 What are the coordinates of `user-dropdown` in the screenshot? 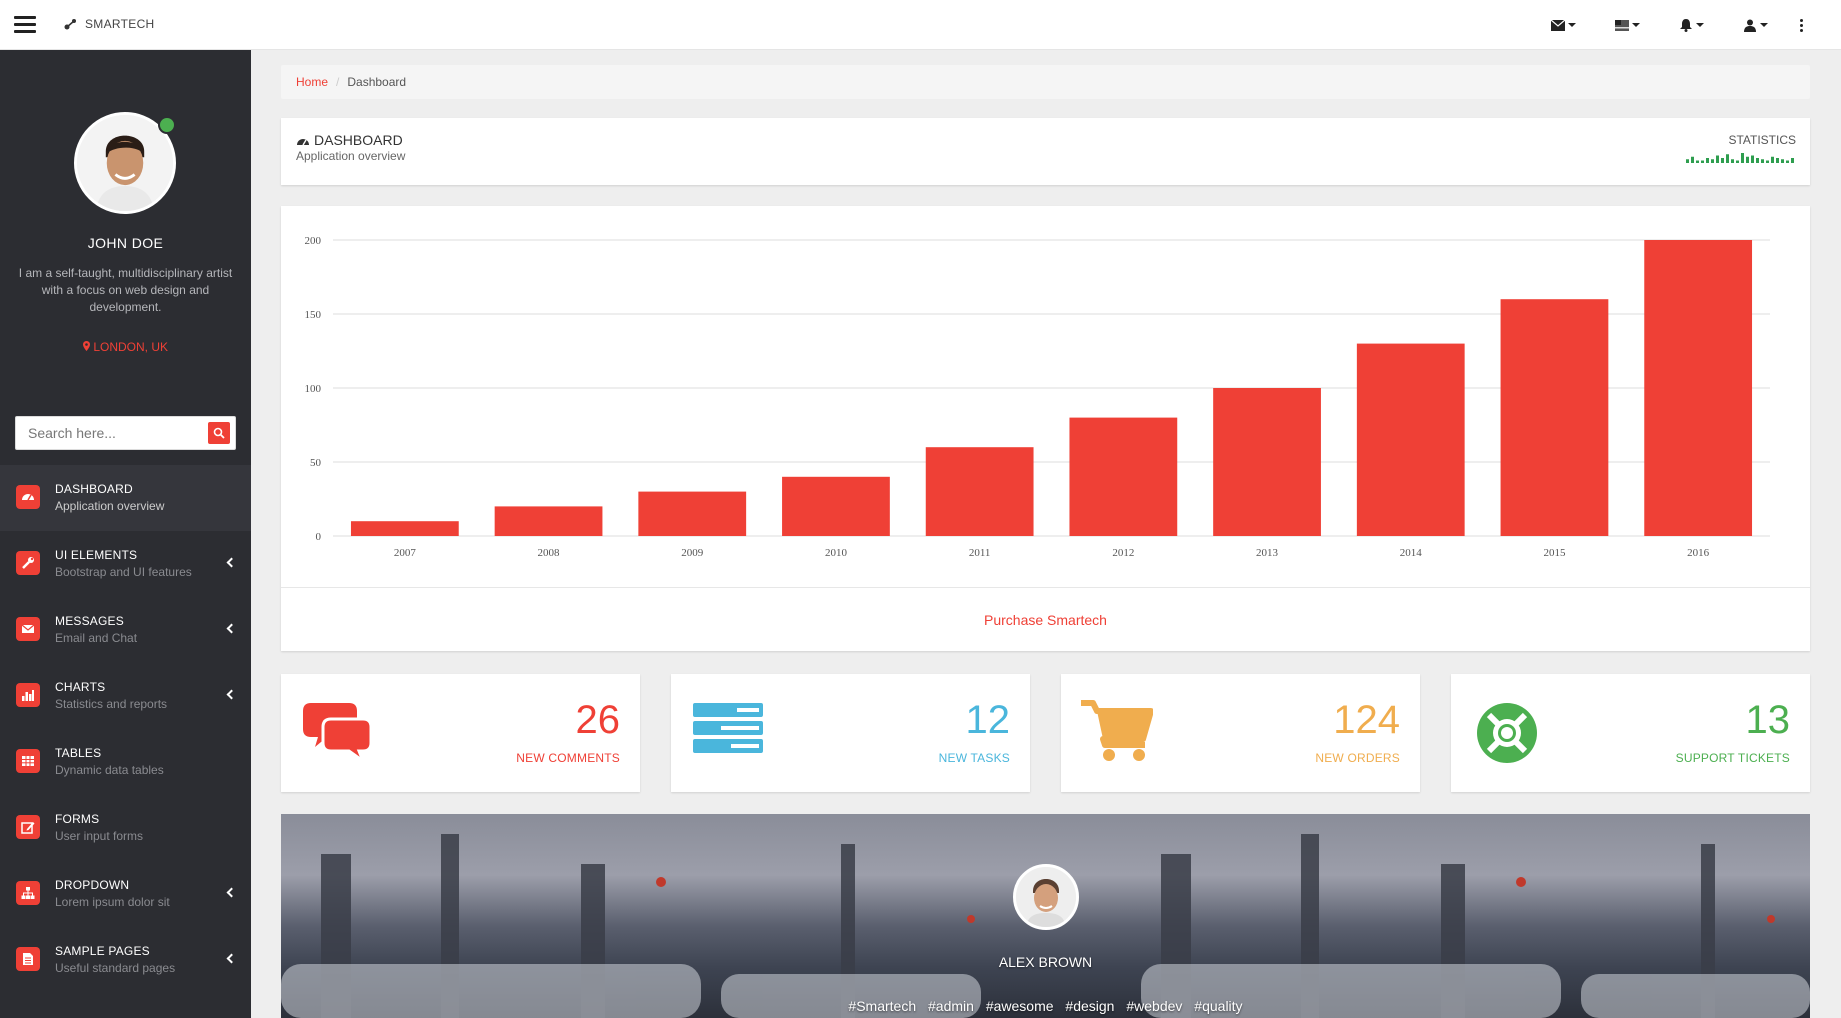 It's located at (1755, 25).